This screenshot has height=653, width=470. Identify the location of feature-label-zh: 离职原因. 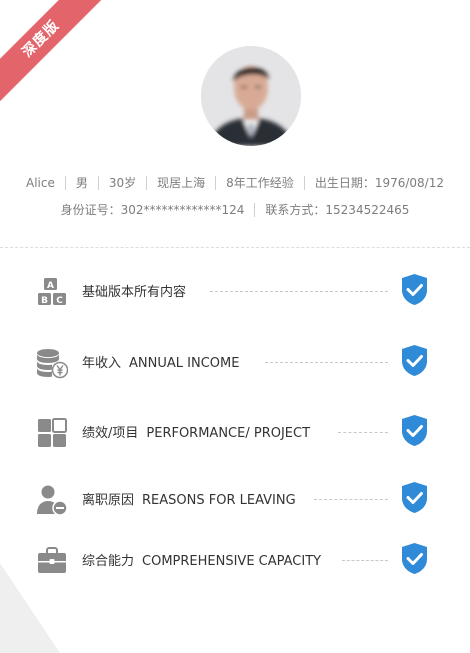
(108, 500).